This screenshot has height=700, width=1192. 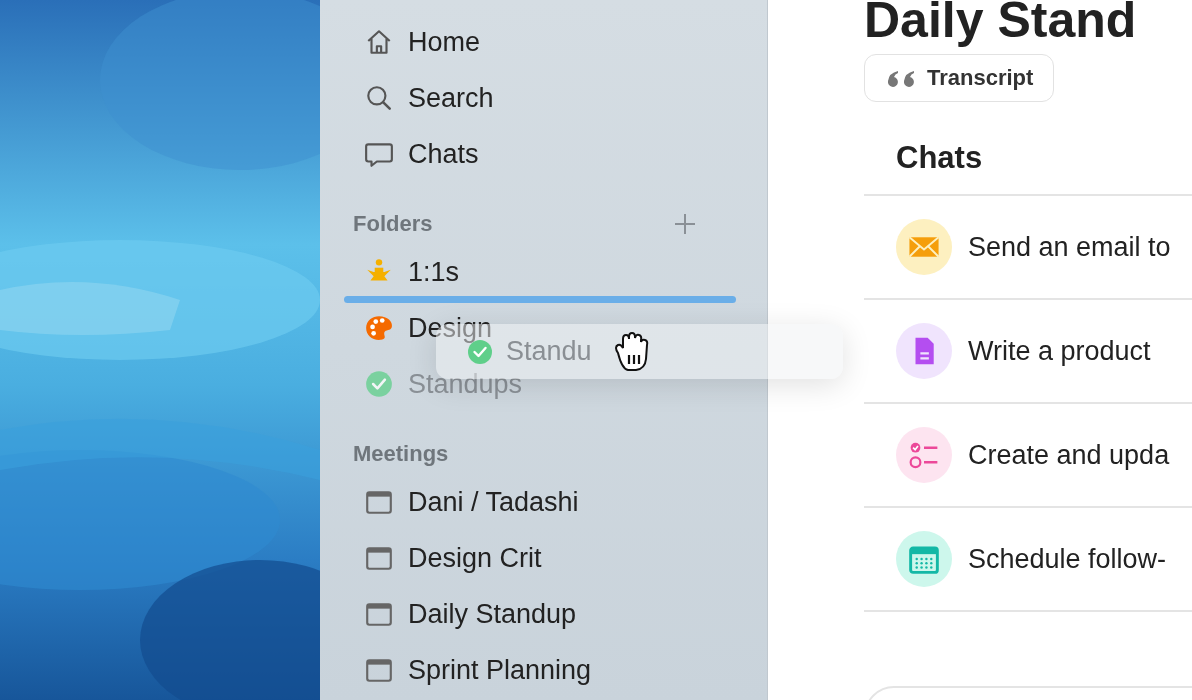 What do you see at coordinates (411, 154) in the screenshot?
I see `nav-item: Chats` at bounding box center [411, 154].